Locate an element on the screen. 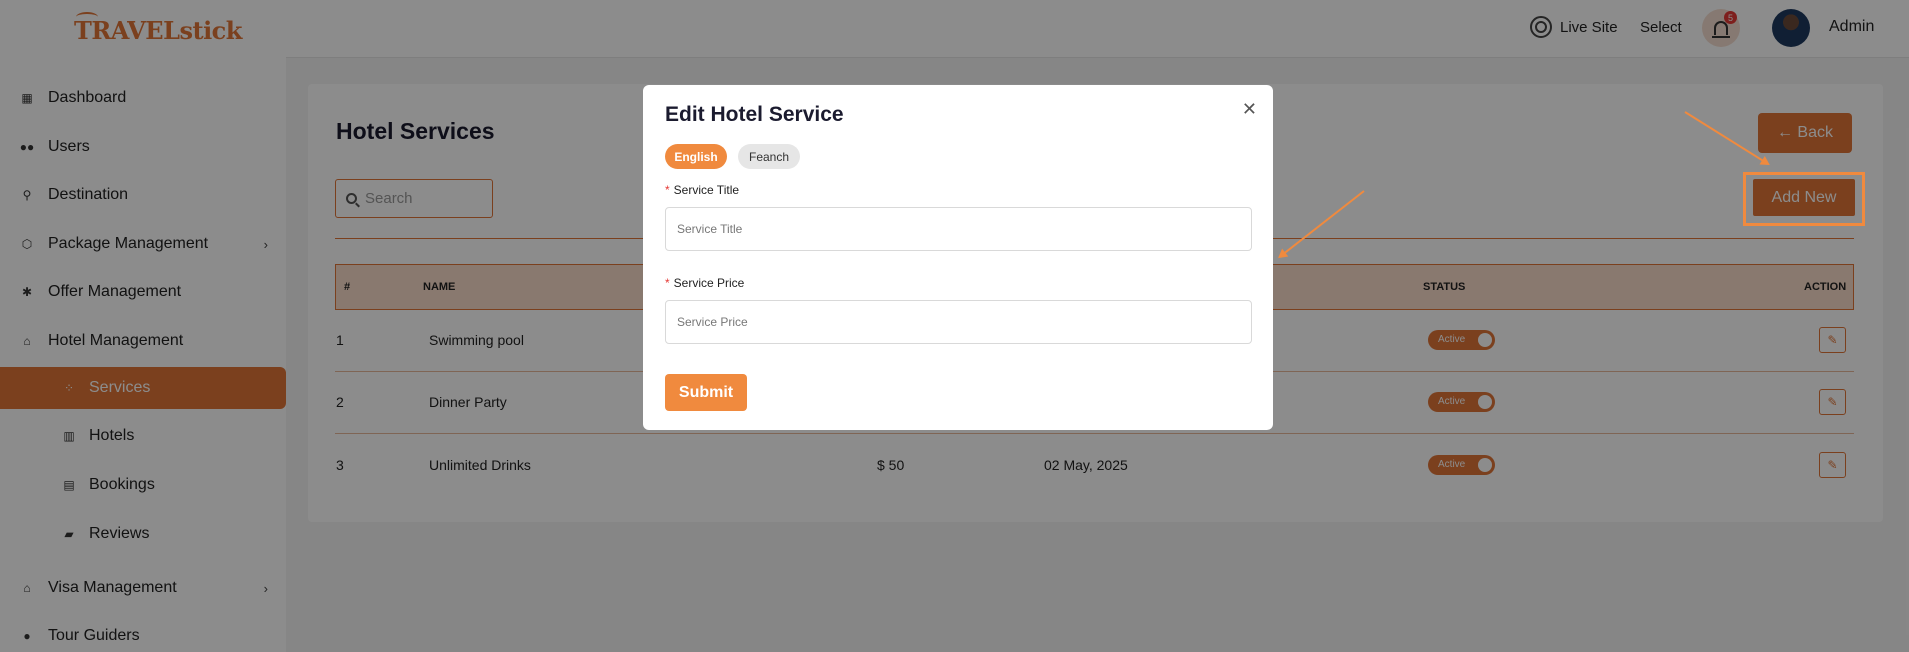 Image resolution: width=1909 pixels, height=652 pixels. field-label-text: Service Price is located at coordinates (709, 283).